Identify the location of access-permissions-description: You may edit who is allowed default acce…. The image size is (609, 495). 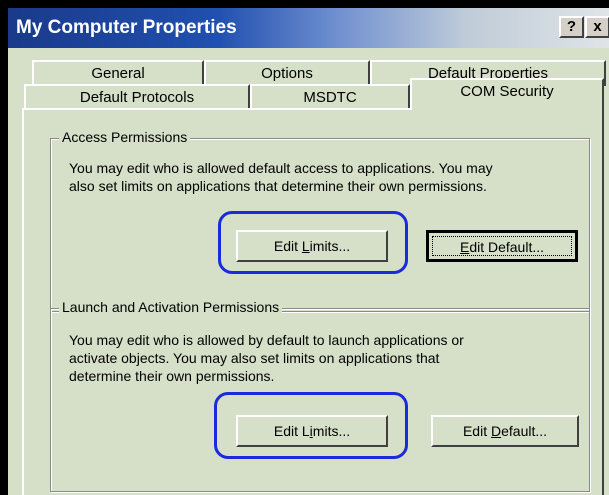
(281, 177).